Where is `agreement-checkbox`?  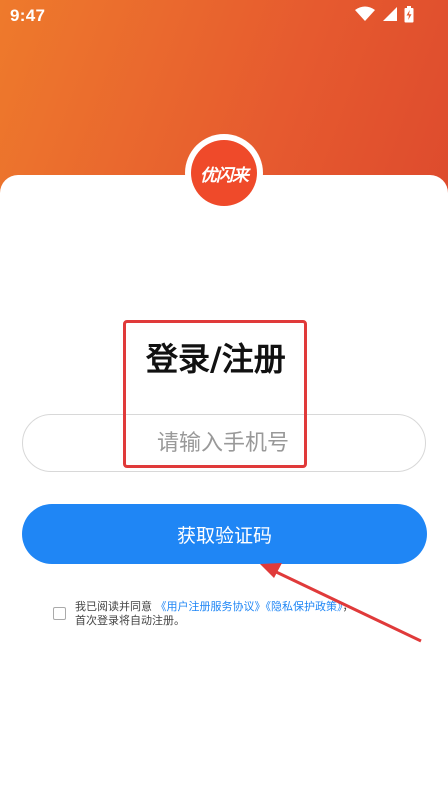 agreement-checkbox is located at coordinates (59, 613).